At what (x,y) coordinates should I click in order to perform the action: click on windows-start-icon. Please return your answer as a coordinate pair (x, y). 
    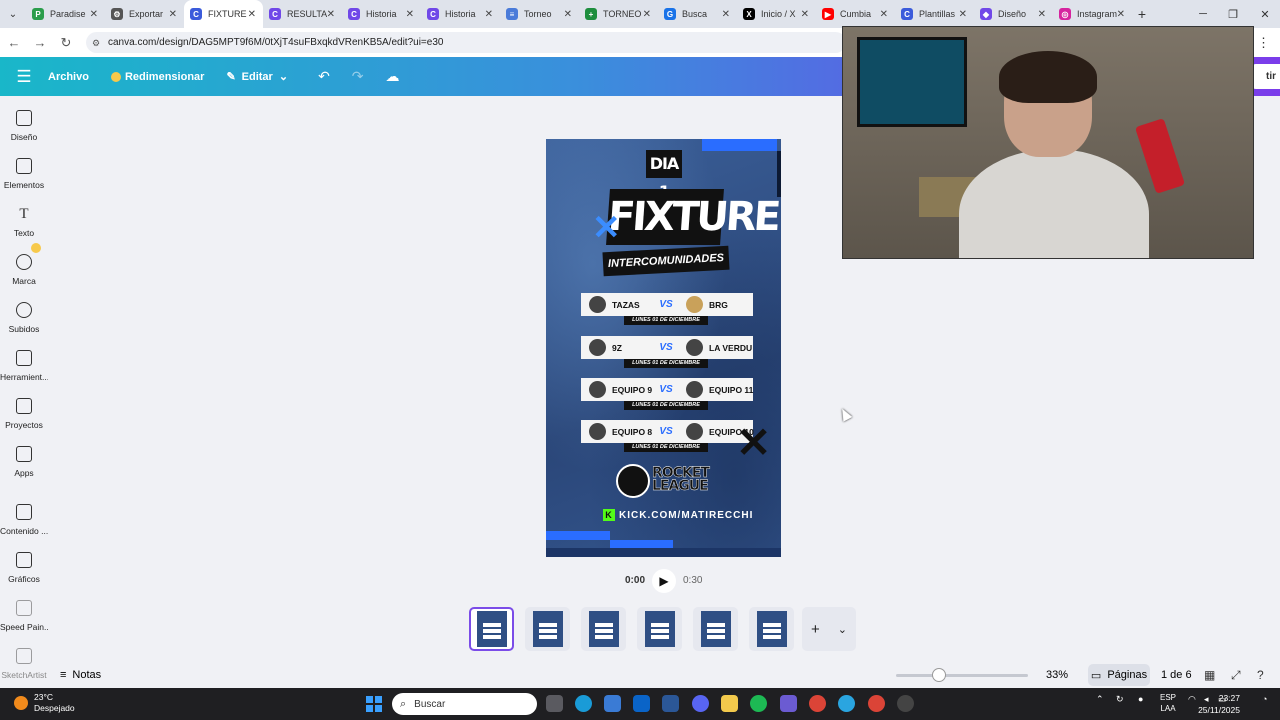
    Looking at the image, I should click on (374, 704).